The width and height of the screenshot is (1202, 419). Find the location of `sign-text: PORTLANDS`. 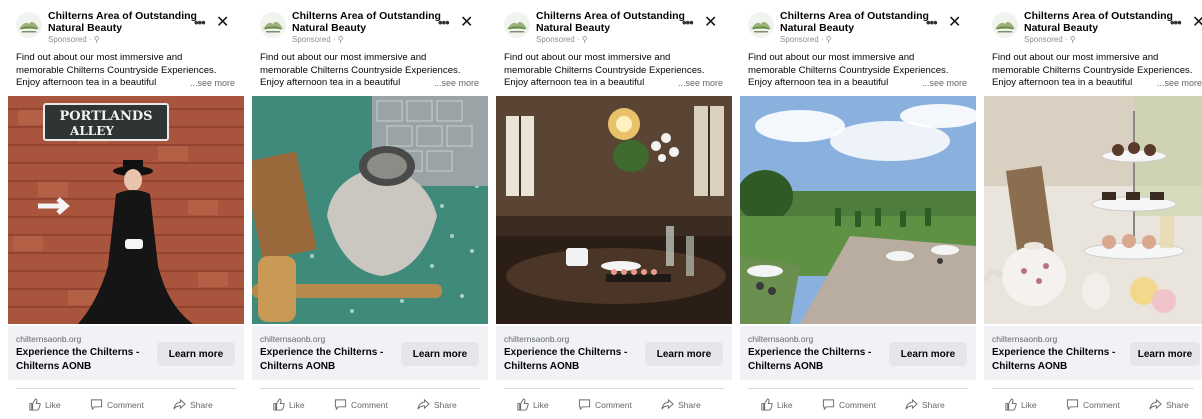

sign-text: PORTLANDS is located at coordinates (105, 116).